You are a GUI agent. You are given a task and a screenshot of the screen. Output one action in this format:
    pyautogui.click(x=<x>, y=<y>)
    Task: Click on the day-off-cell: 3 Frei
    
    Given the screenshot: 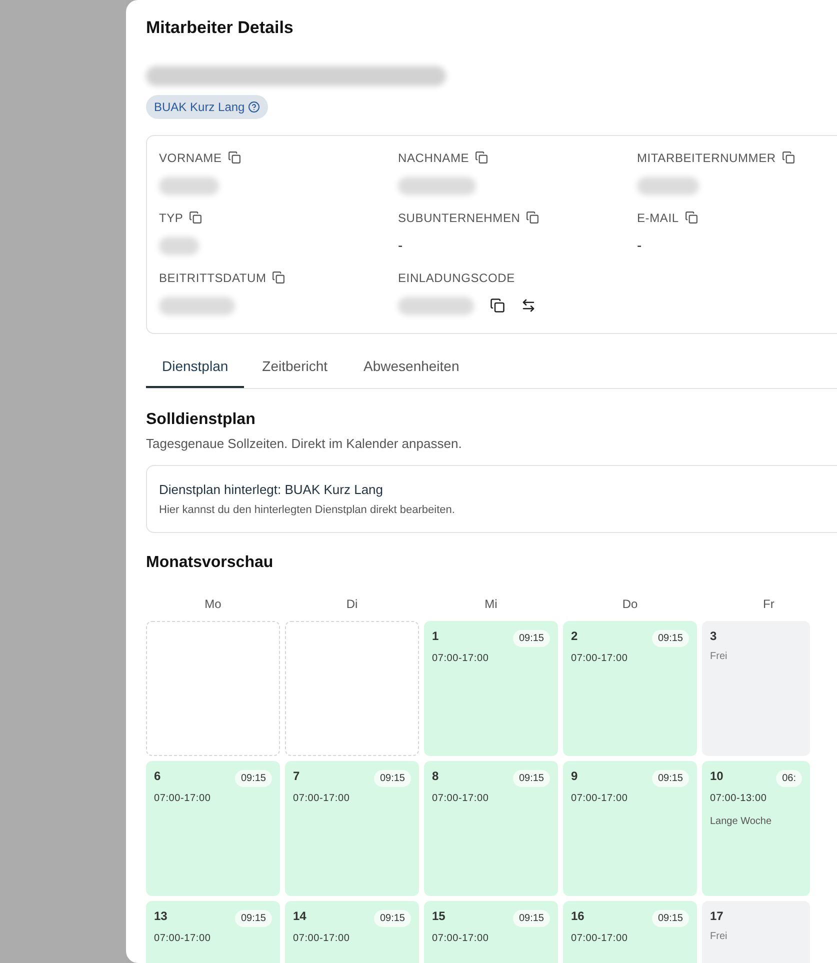 What is the action you would take?
    pyautogui.click(x=756, y=688)
    